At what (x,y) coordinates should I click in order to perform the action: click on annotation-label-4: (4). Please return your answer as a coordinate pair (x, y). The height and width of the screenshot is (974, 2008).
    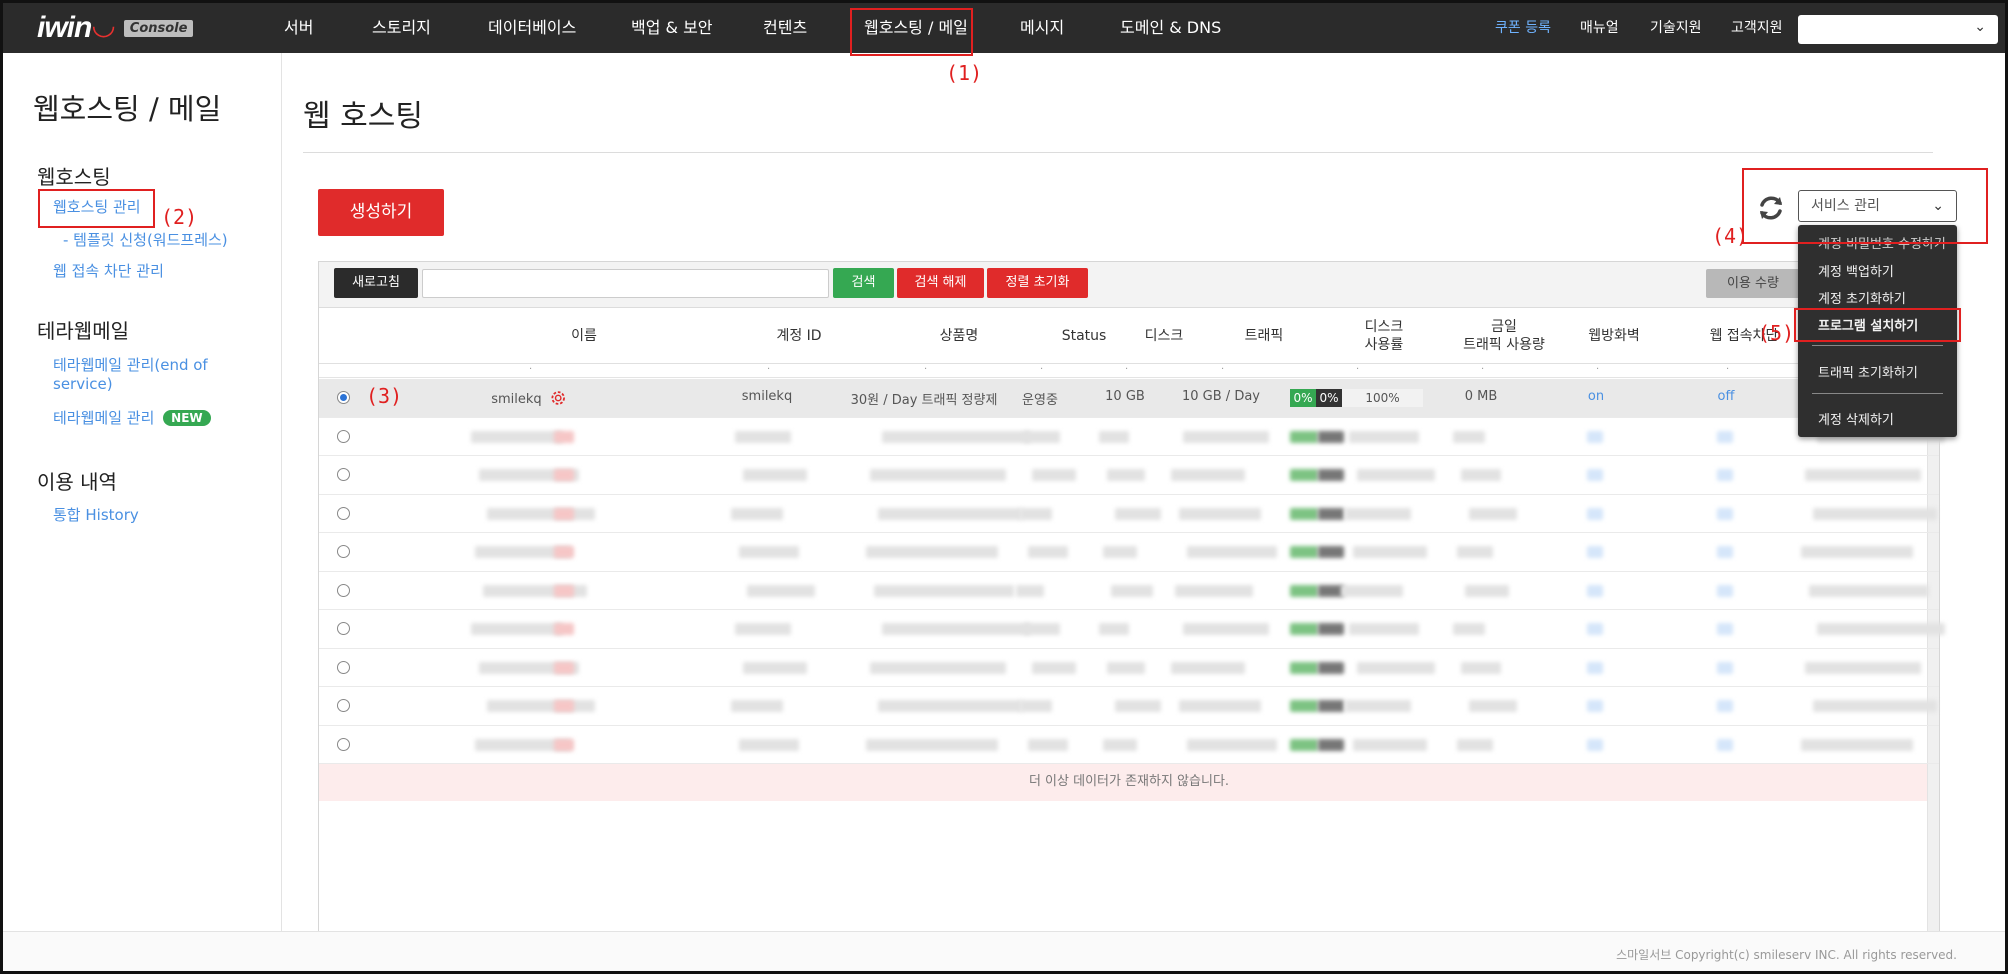
    Looking at the image, I should click on (1730, 236).